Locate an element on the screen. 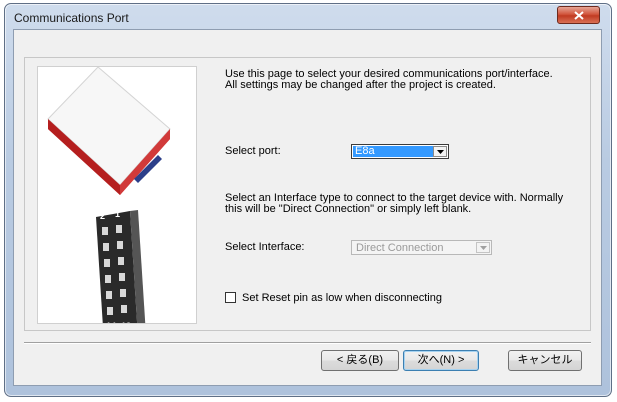 The image size is (617, 402). next-button: 次へ(N) > is located at coordinates (441, 360).